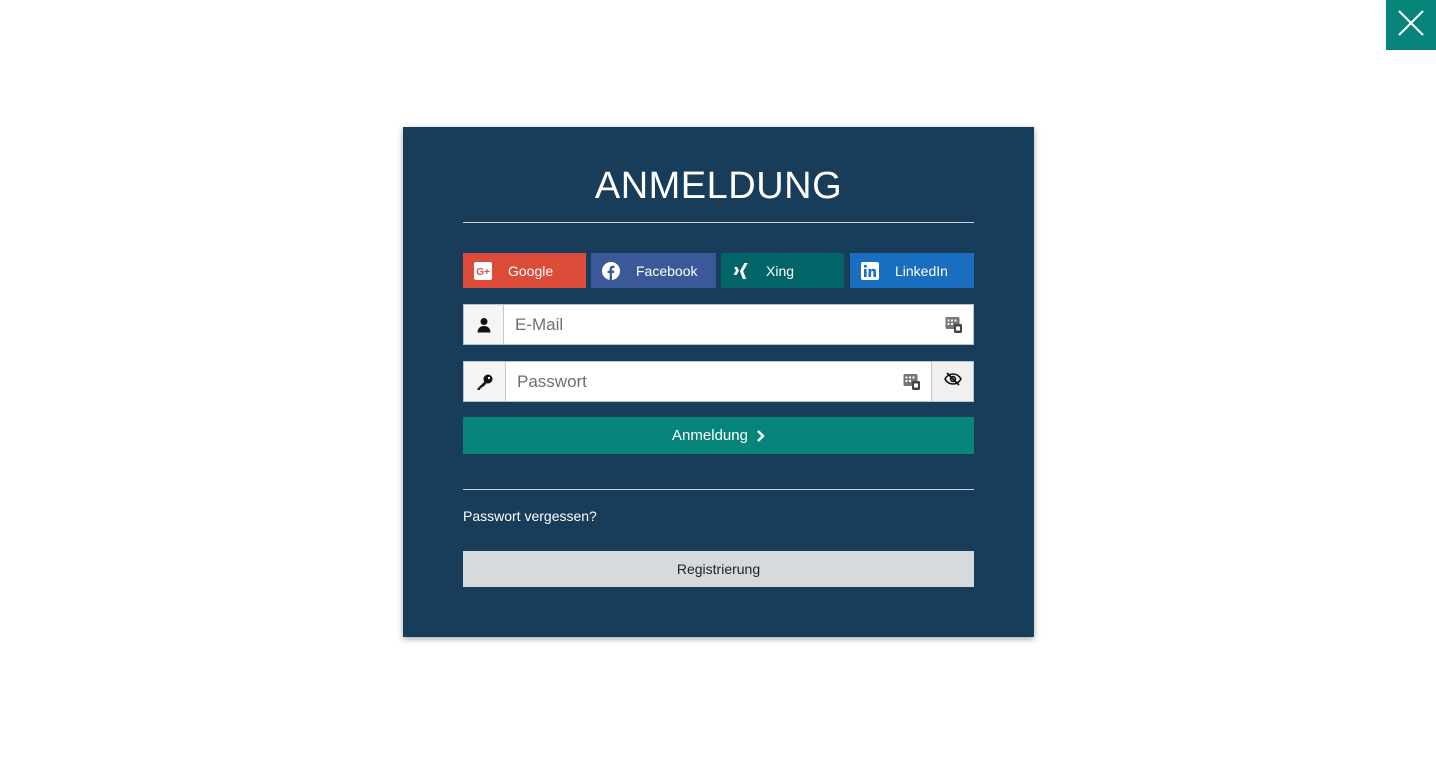  Describe the element at coordinates (531, 270) in the screenshot. I see `google-login-label: Google` at that location.